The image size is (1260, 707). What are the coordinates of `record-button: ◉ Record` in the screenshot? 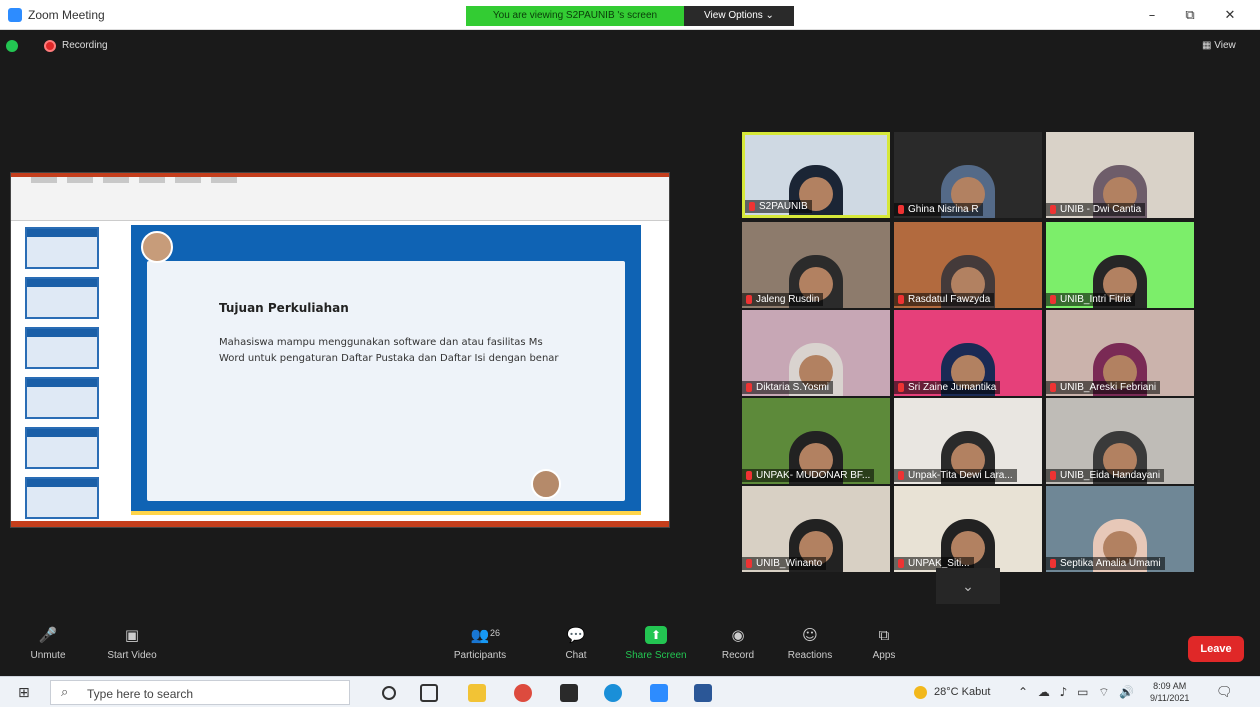 It's located at (738, 649).